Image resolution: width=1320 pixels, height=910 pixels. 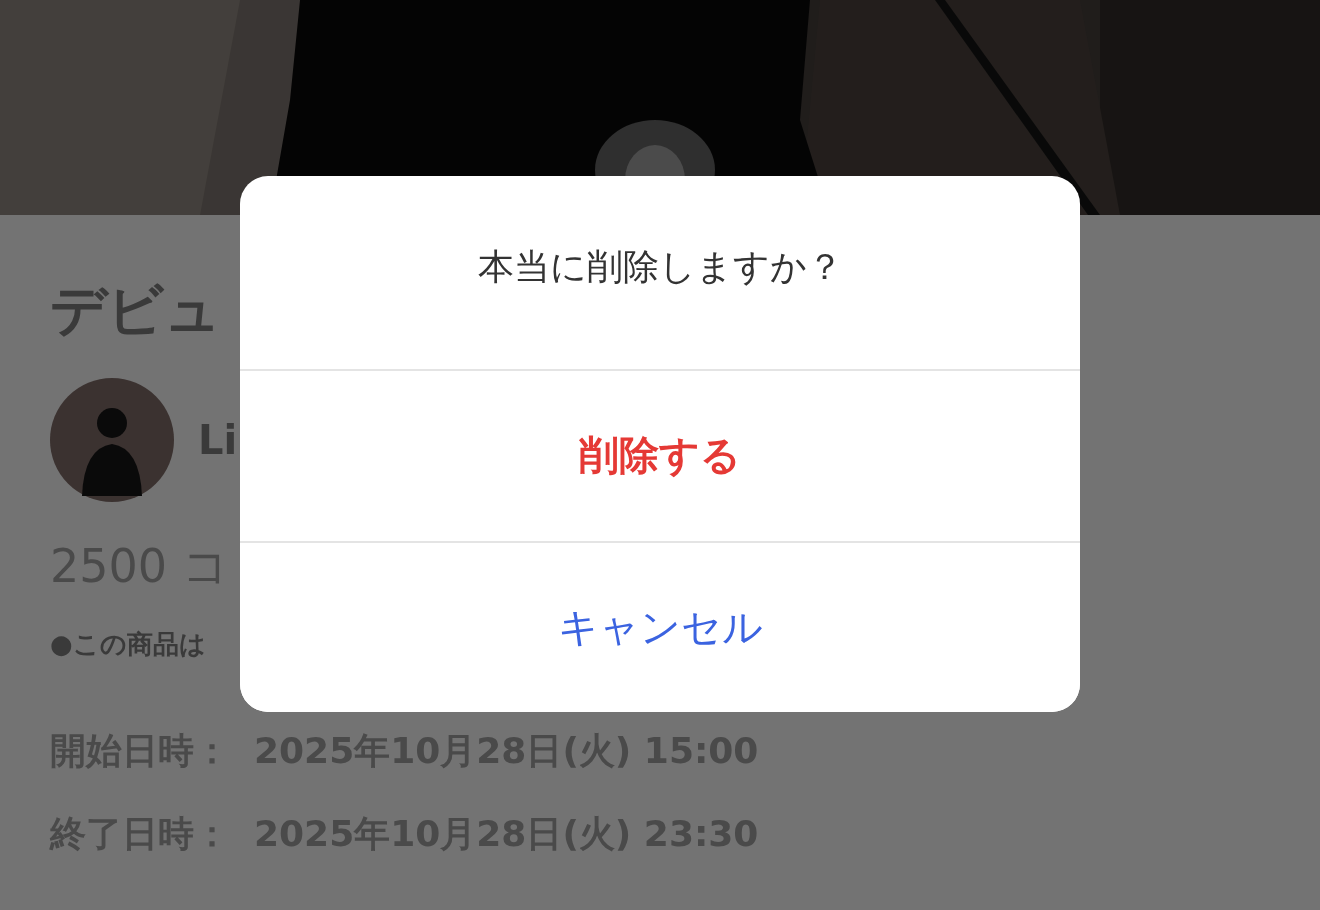 I want to click on seller-name: Li, so click(x=218, y=440).